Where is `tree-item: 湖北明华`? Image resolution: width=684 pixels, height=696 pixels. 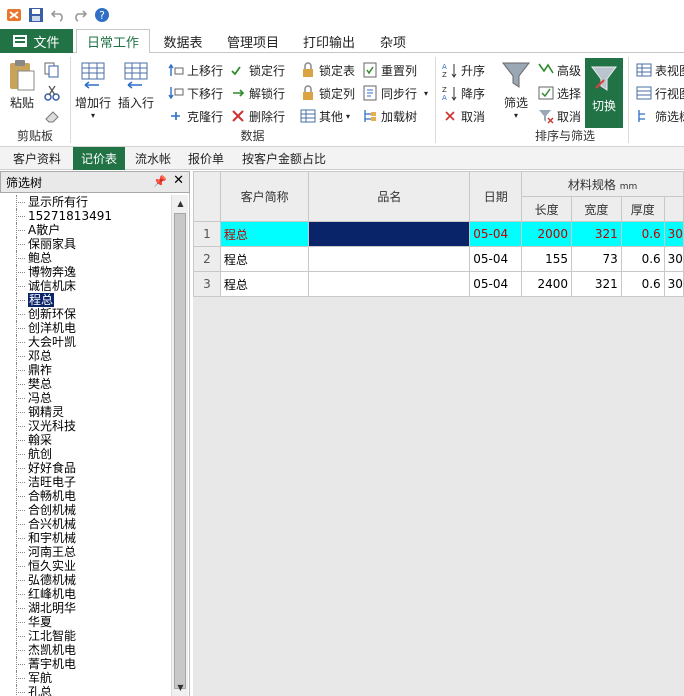
tree-item: 湖北明华 is located at coordinates (85, 608).